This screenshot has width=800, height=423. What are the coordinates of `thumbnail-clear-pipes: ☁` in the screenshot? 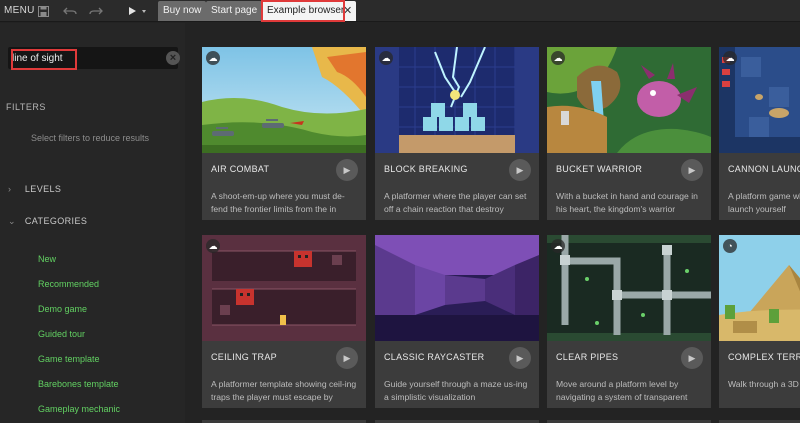 It's located at (629, 288).